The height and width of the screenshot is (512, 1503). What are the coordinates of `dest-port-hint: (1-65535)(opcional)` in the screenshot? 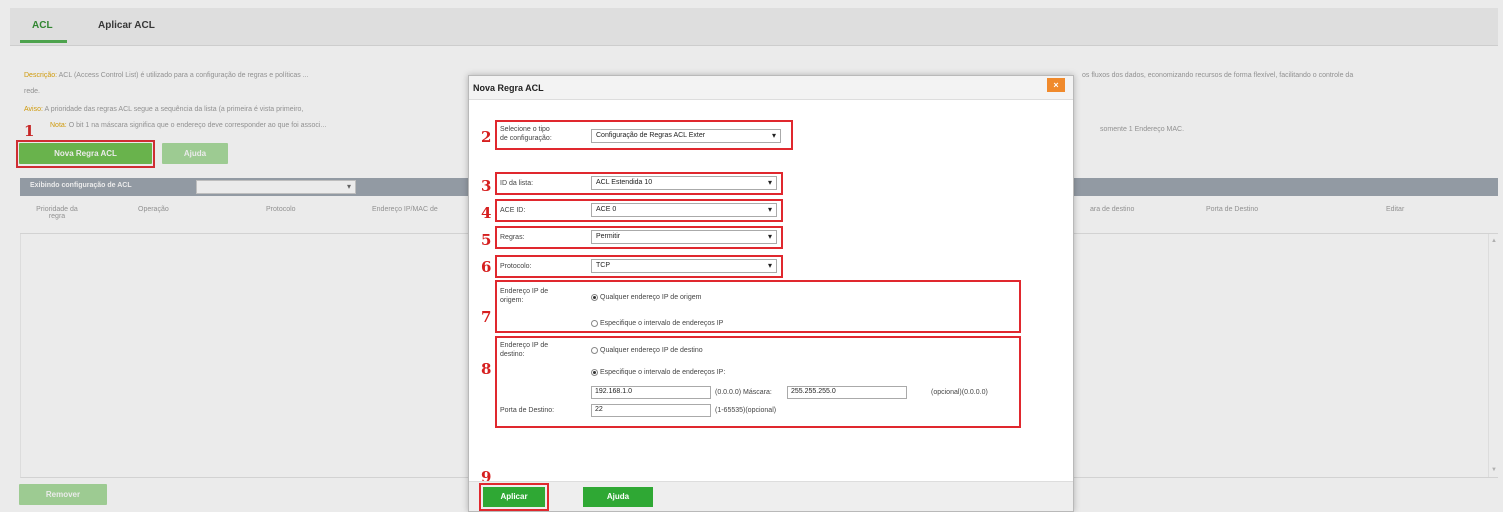 It's located at (746, 410).